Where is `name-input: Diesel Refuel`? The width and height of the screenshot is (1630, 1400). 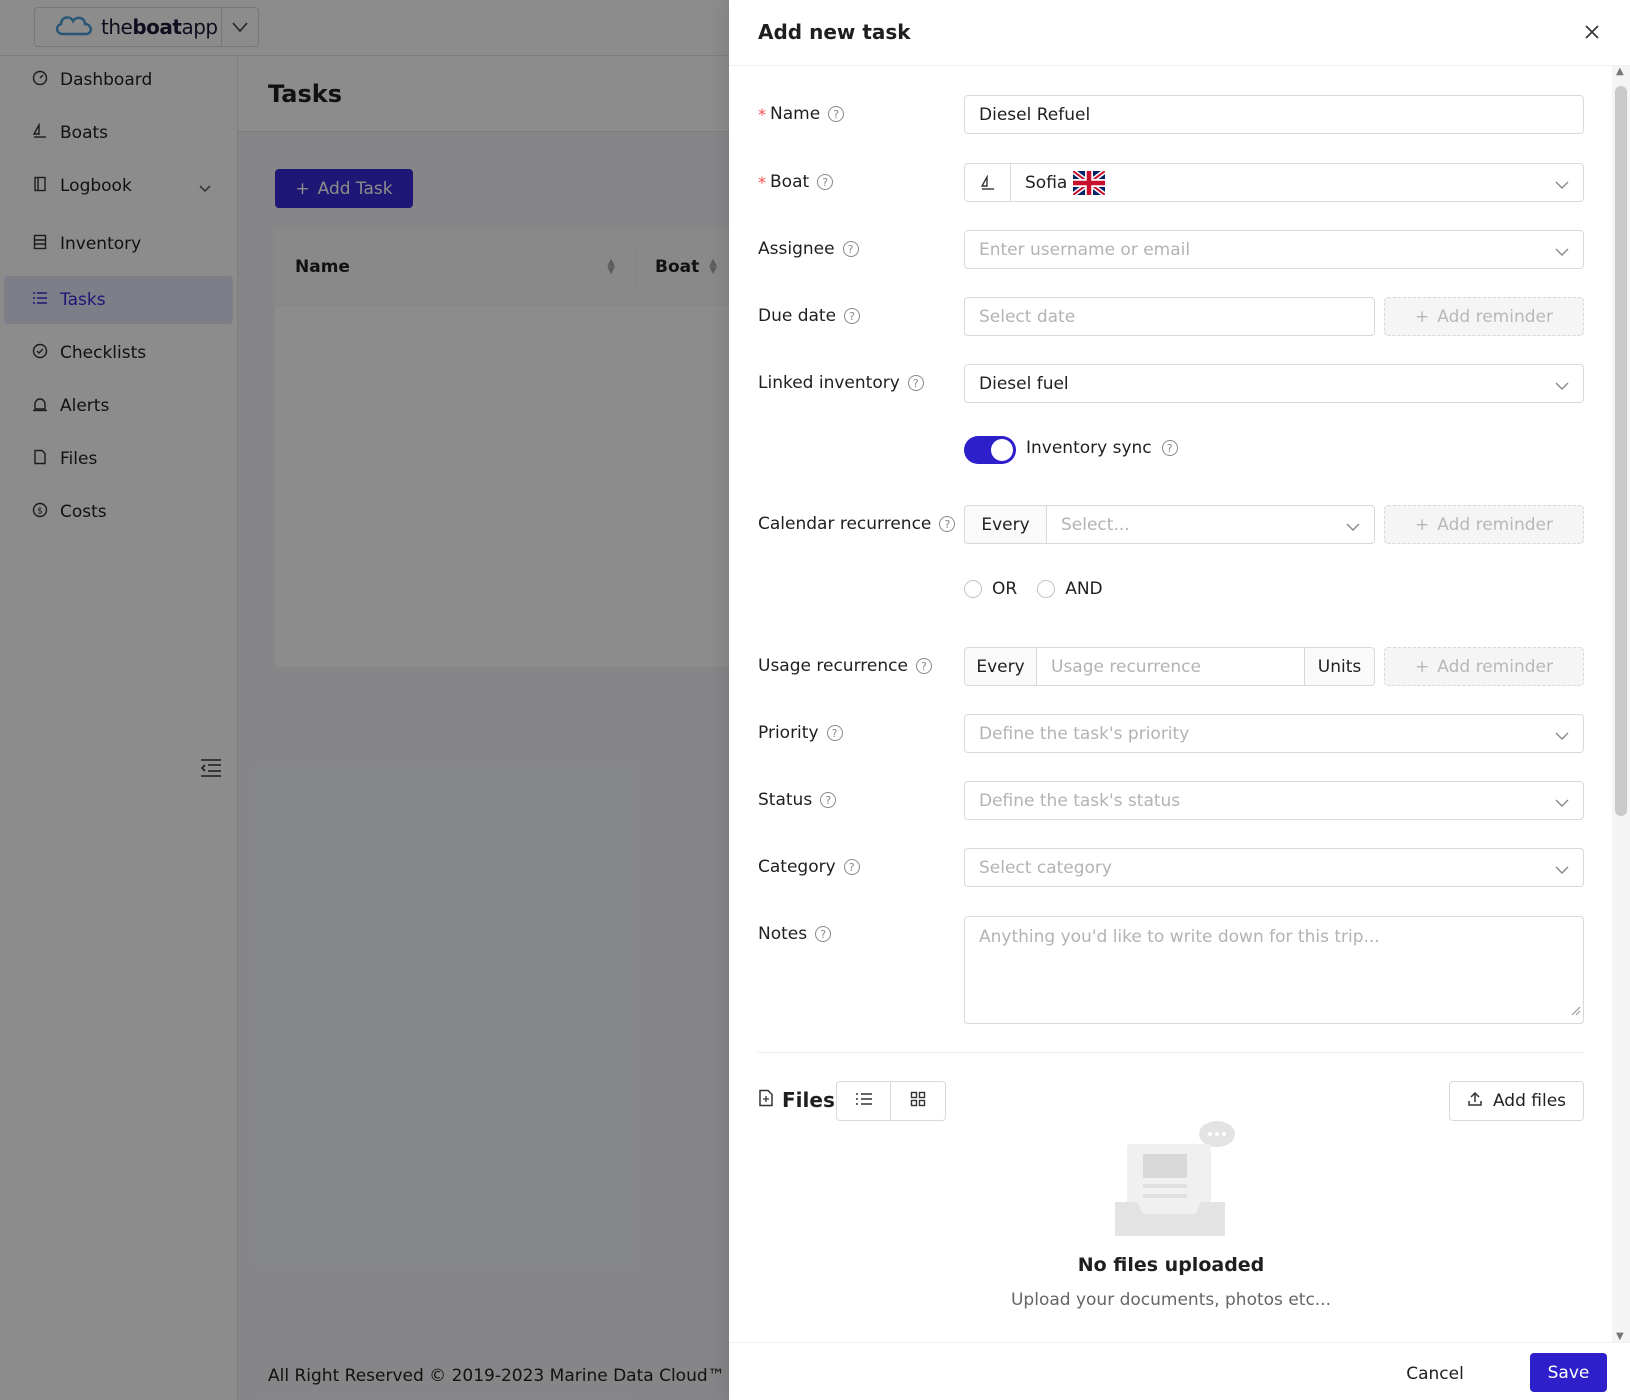
name-input: Diesel Refuel is located at coordinates (1274, 114).